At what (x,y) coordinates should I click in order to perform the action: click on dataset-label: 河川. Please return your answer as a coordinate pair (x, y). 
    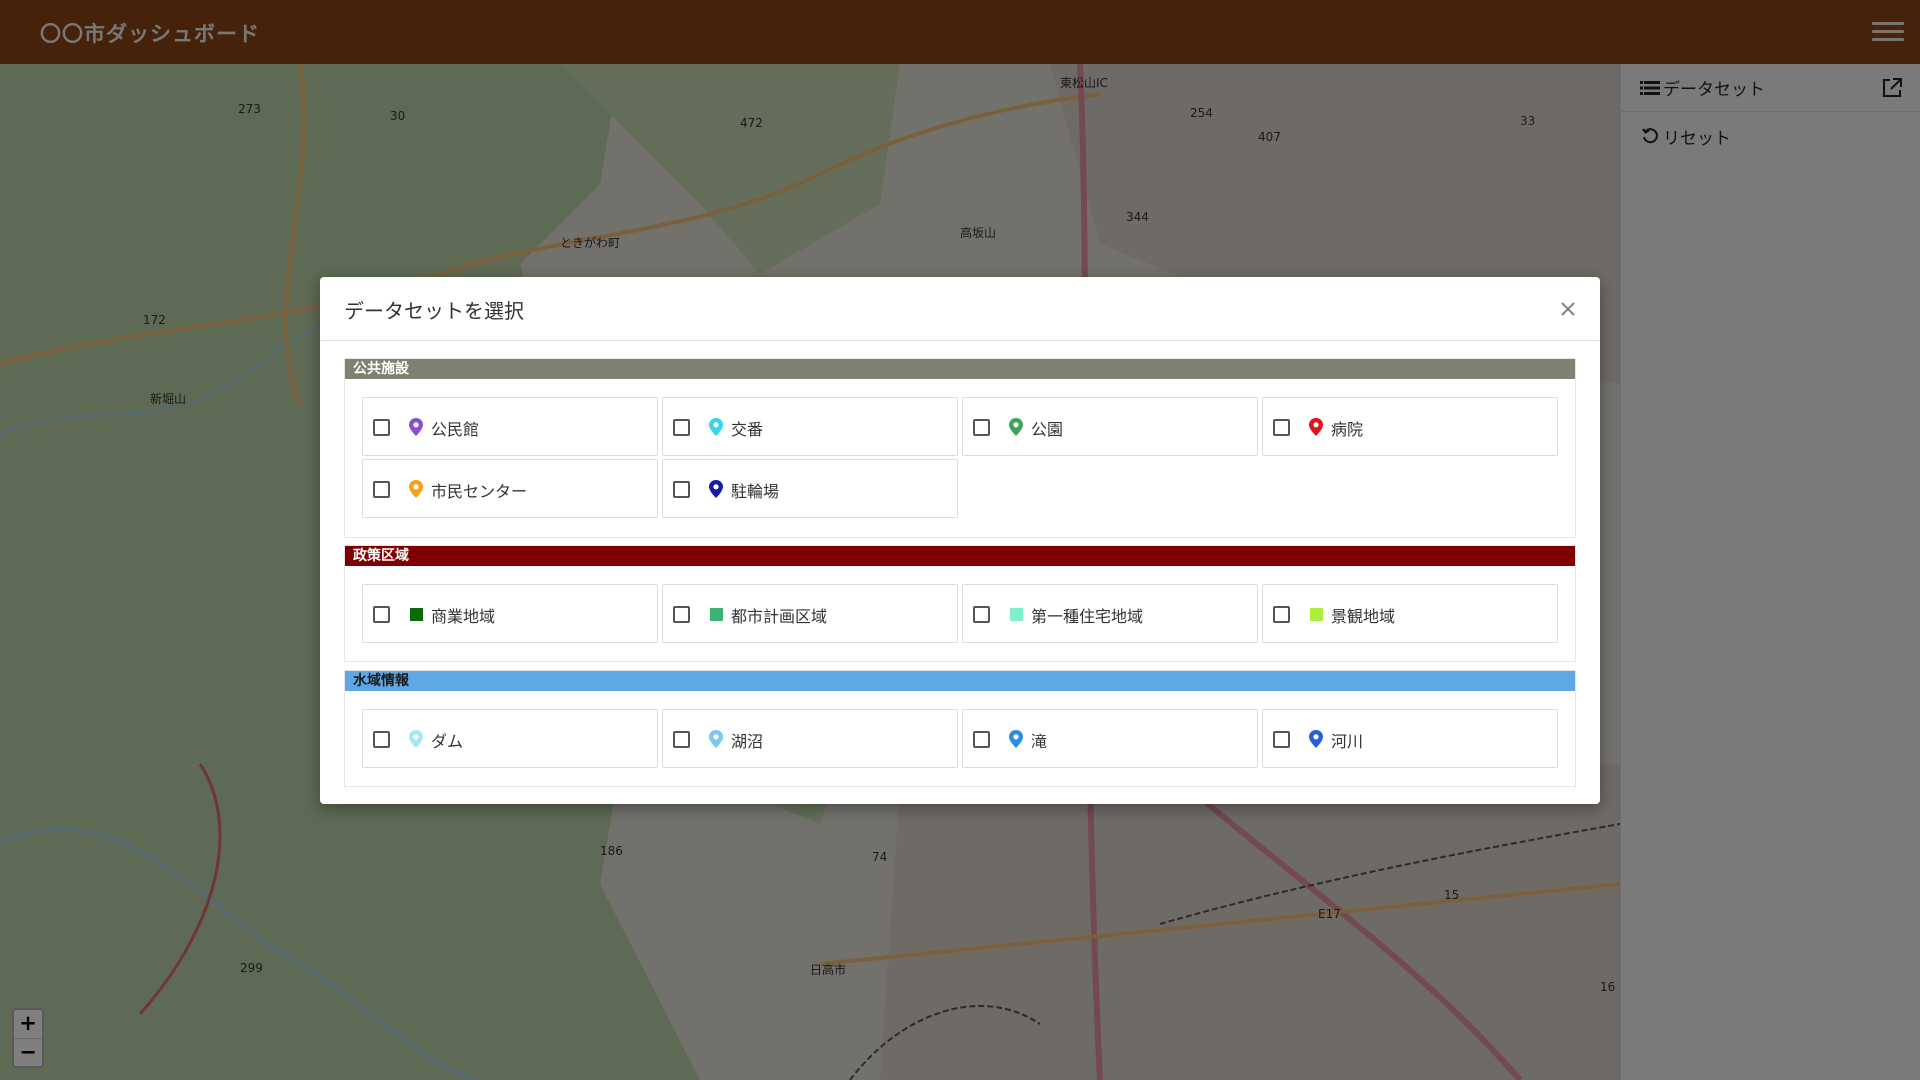
    Looking at the image, I should click on (1347, 741).